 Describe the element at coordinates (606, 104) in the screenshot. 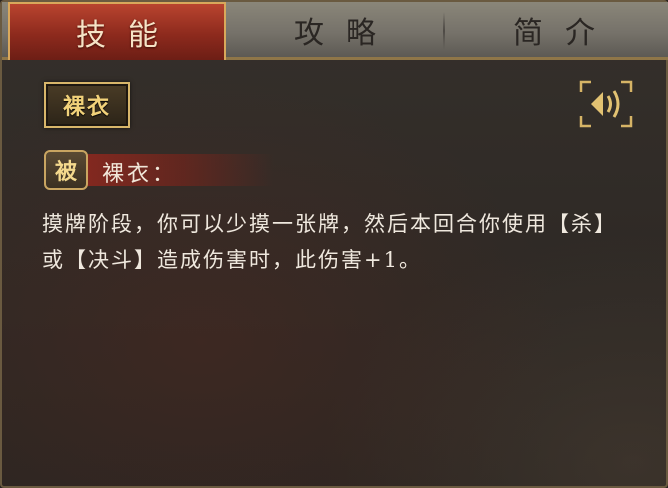

I see `speaker-icon` at that location.